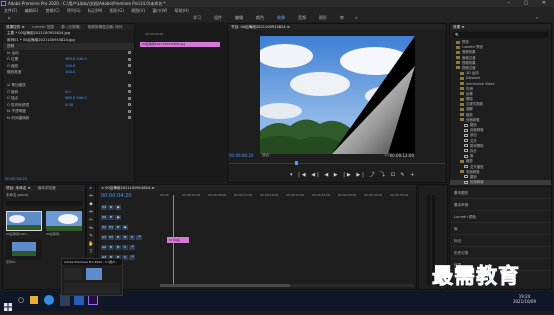 Image resolution: width=554 pixels, height=315 pixels. Describe the element at coordinates (91, 221) in the screenshot. I see `razor-tool-icon: ✂` at that location.